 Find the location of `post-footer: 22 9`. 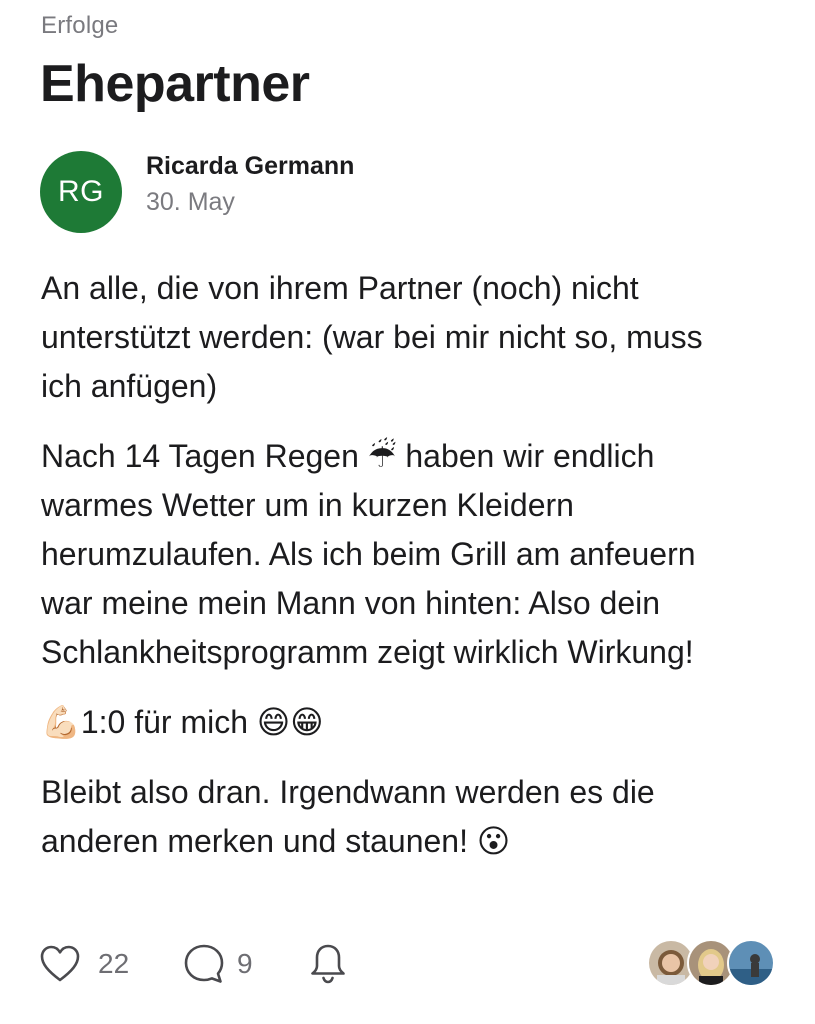

post-footer: 22 9 is located at coordinates (407, 964).